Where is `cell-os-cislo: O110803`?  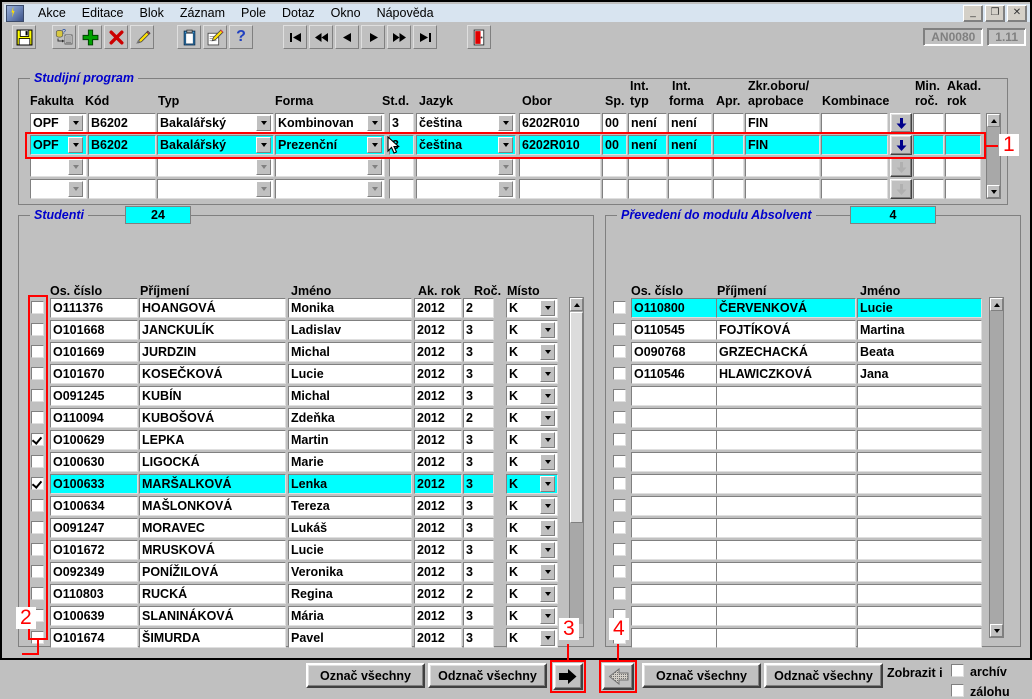
cell-os-cislo: O110803 is located at coordinates (94, 594).